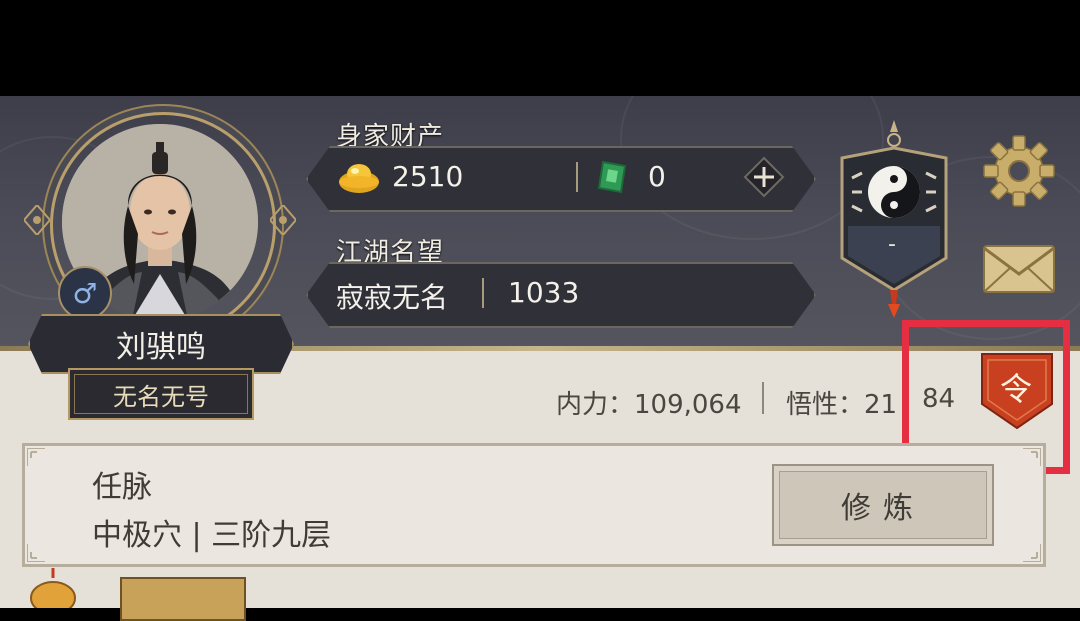 This screenshot has width=1080, height=621. I want to click on mail-button, so click(1019, 269).